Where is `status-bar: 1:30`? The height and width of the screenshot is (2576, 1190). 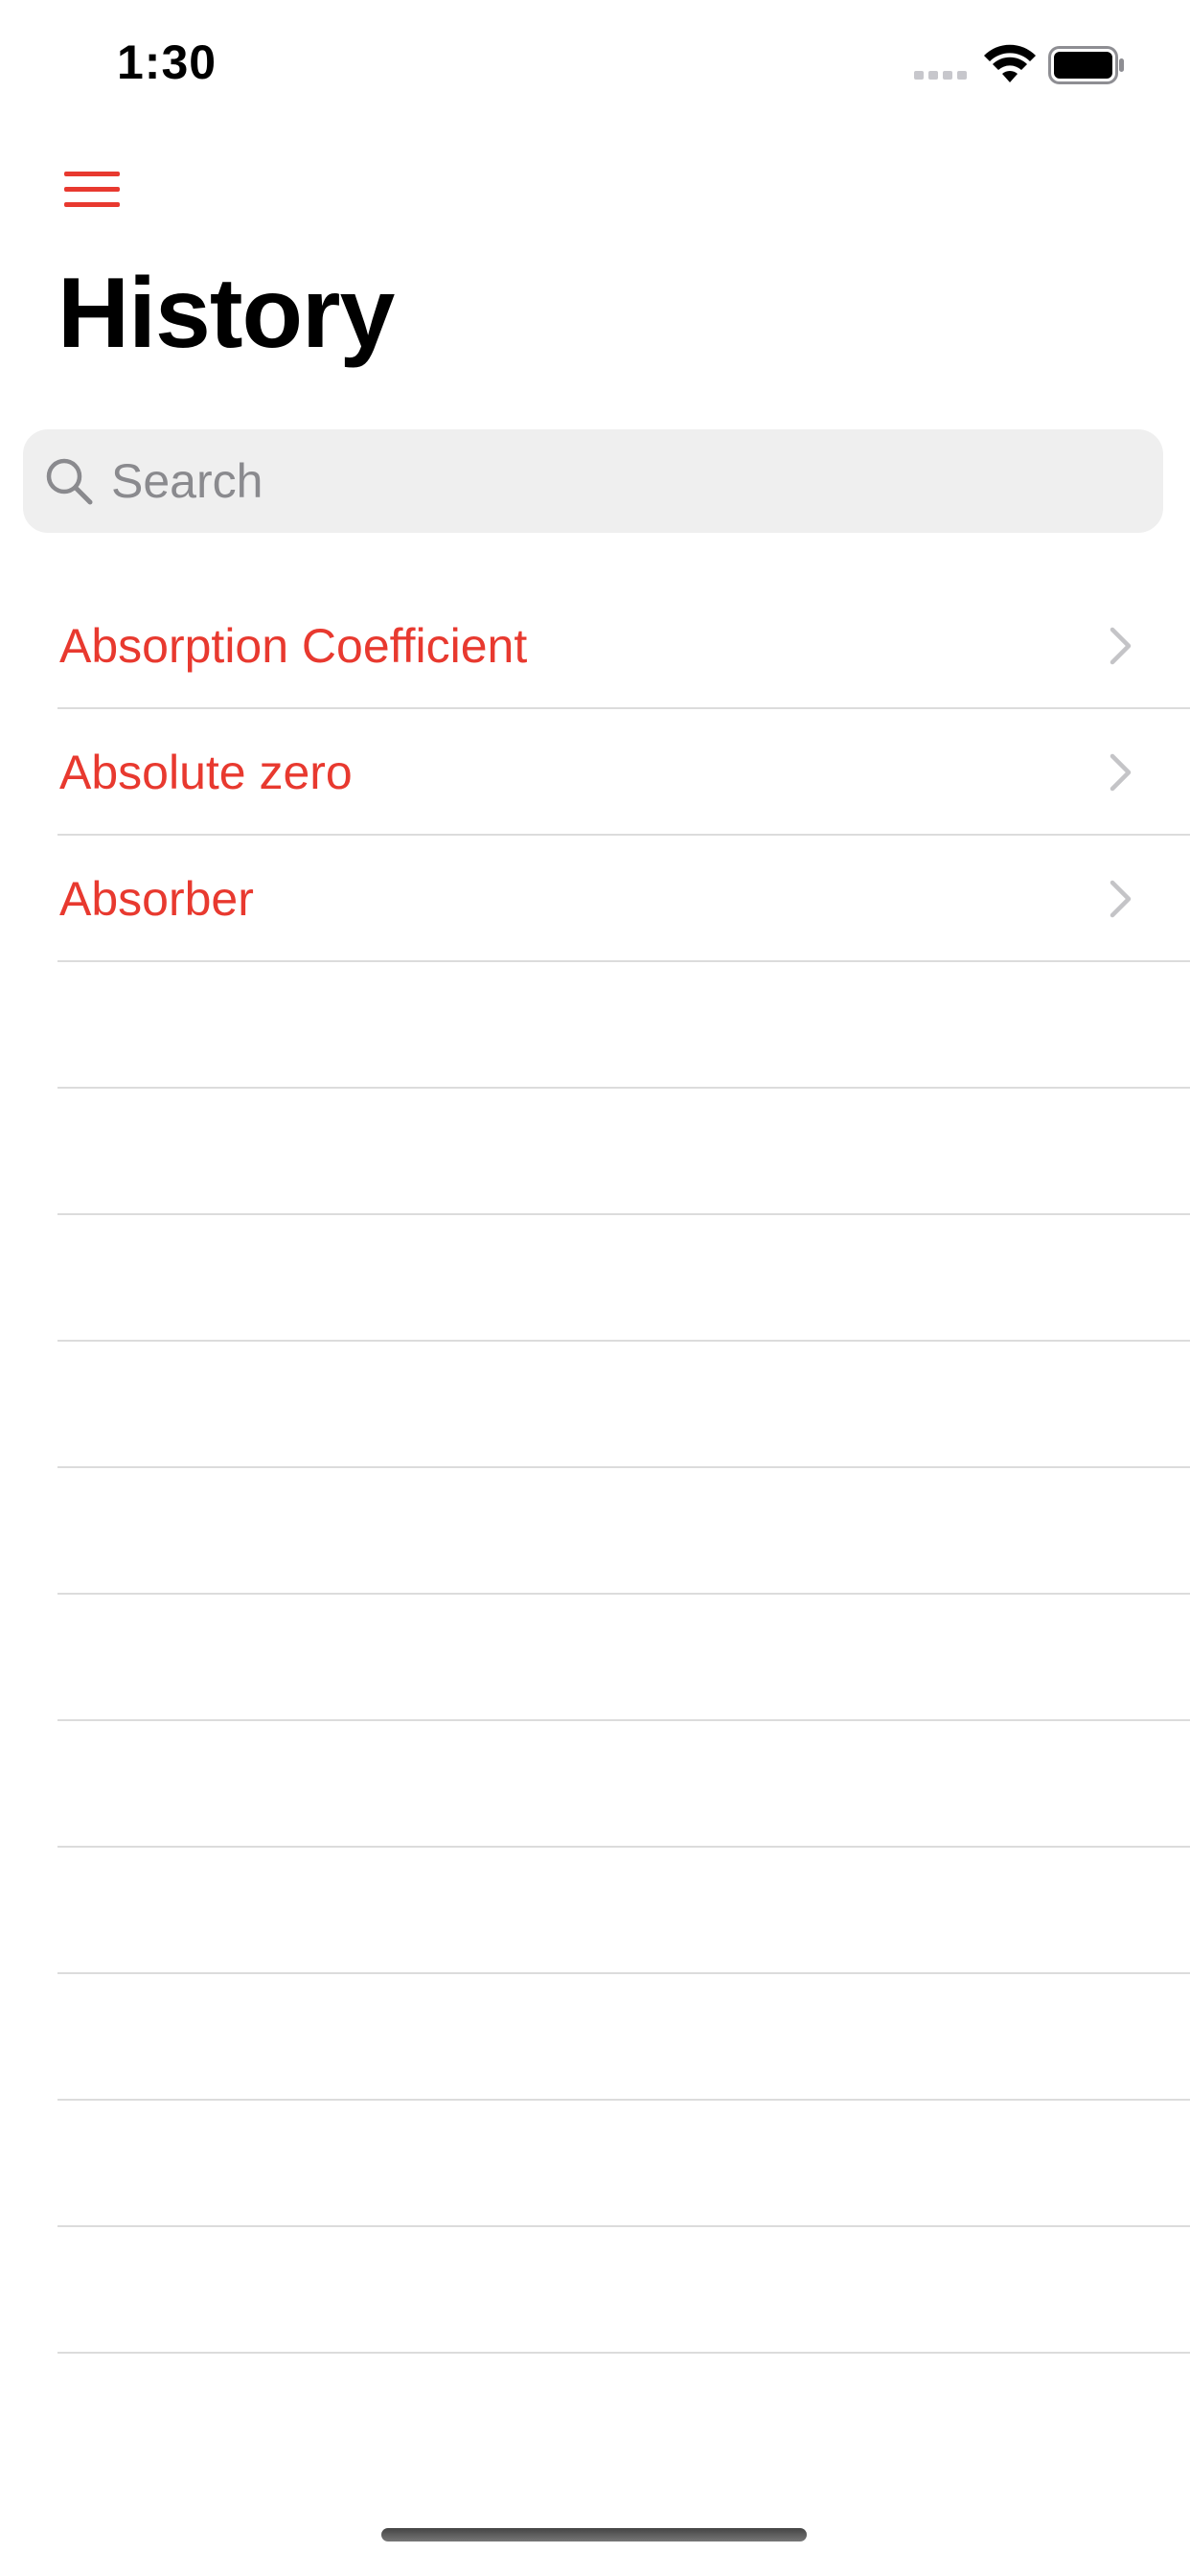
status-bar: 1:30 is located at coordinates (595, 63).